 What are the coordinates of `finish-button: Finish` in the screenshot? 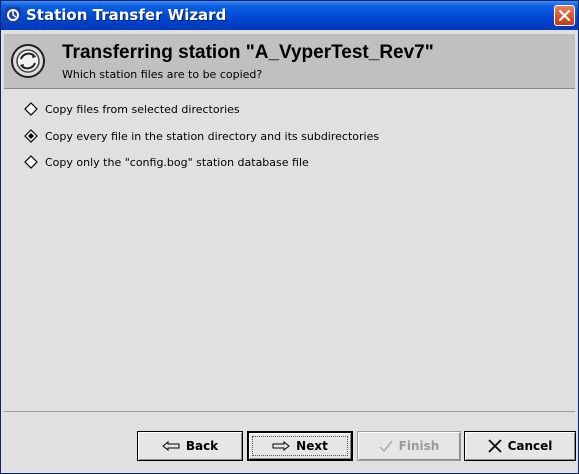 It's located at (409, 446).